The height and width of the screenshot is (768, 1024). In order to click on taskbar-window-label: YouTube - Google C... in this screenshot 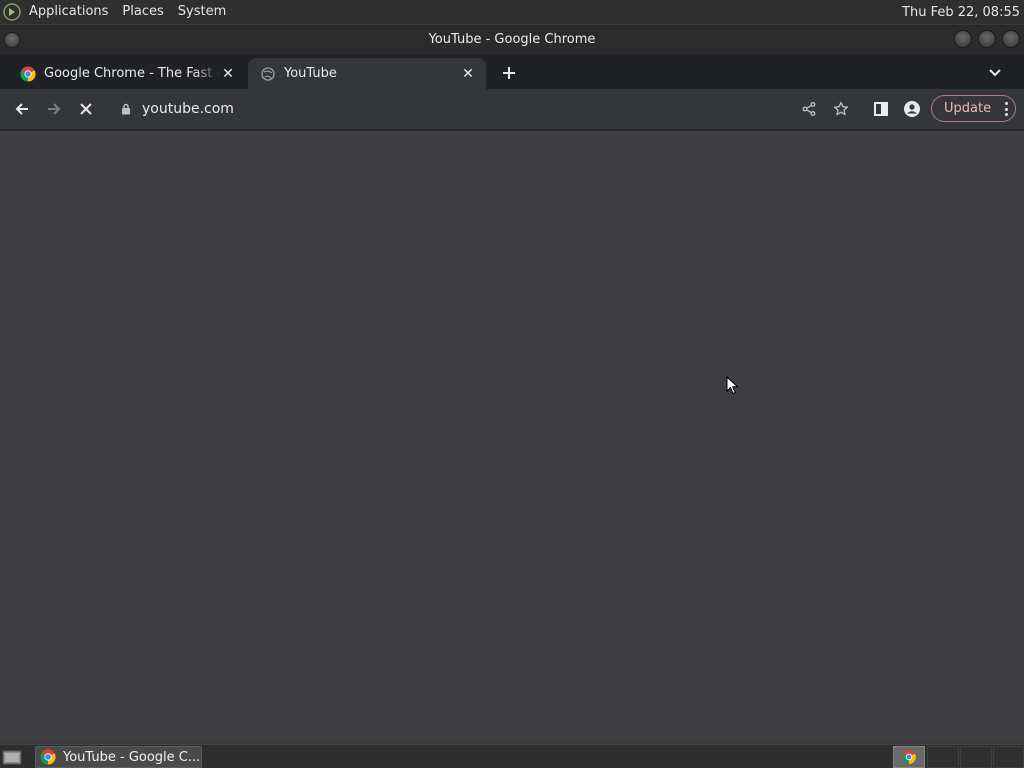, I will do `click(132, 757)`.